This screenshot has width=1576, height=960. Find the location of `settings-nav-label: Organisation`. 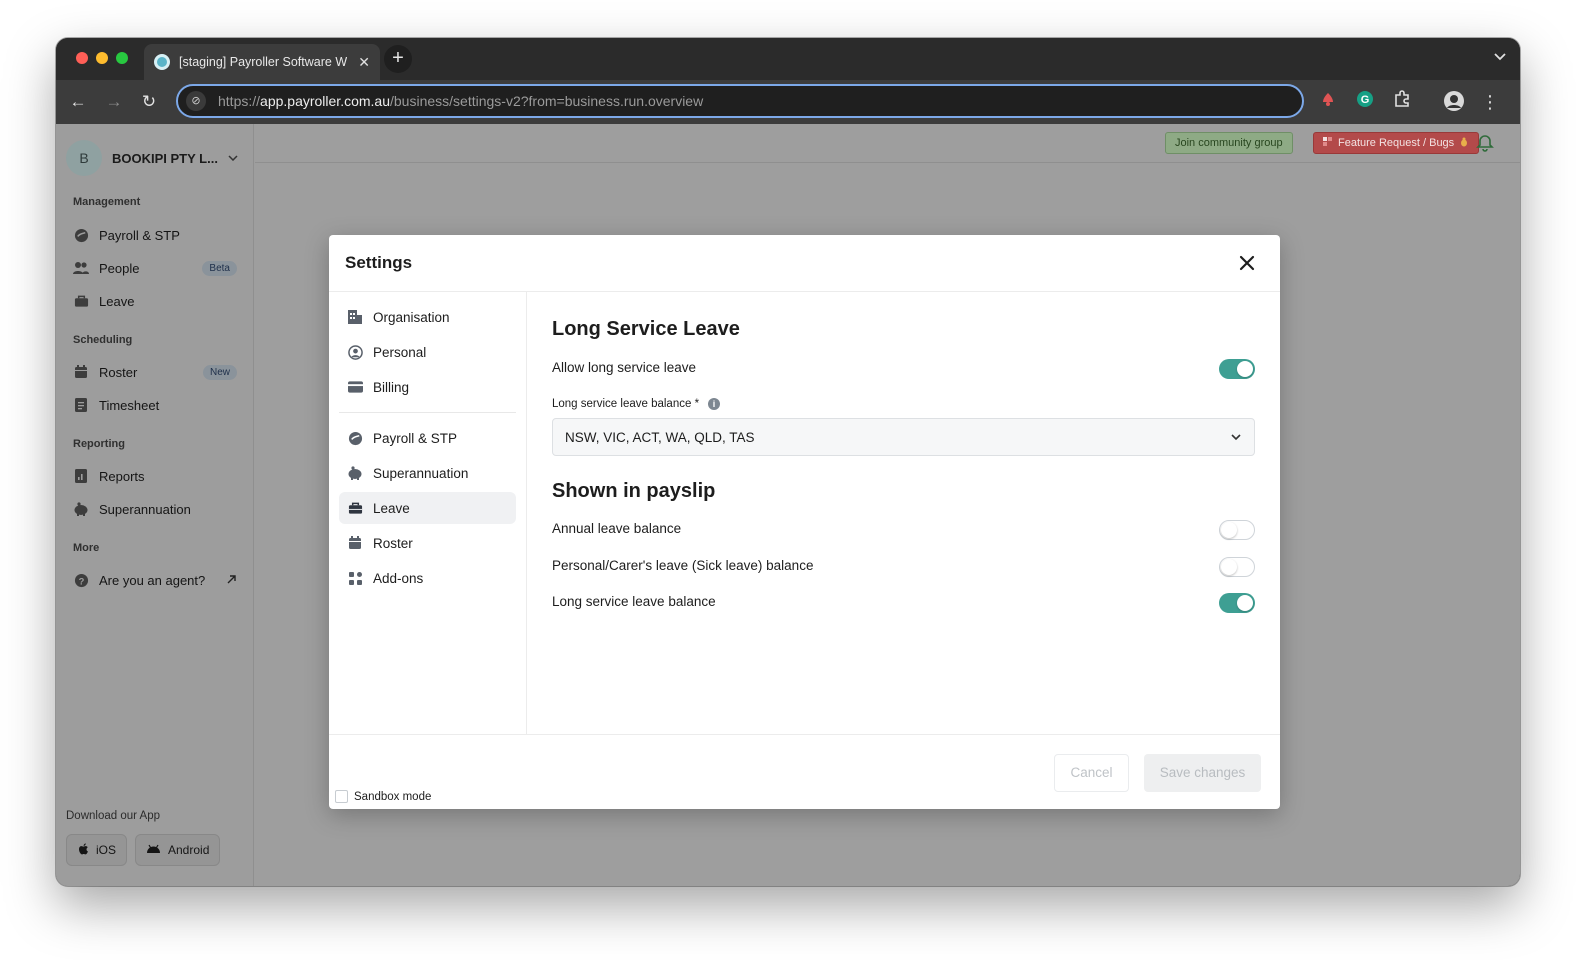

settings-nav-label: Organisation is located at coordinates (411, 317).